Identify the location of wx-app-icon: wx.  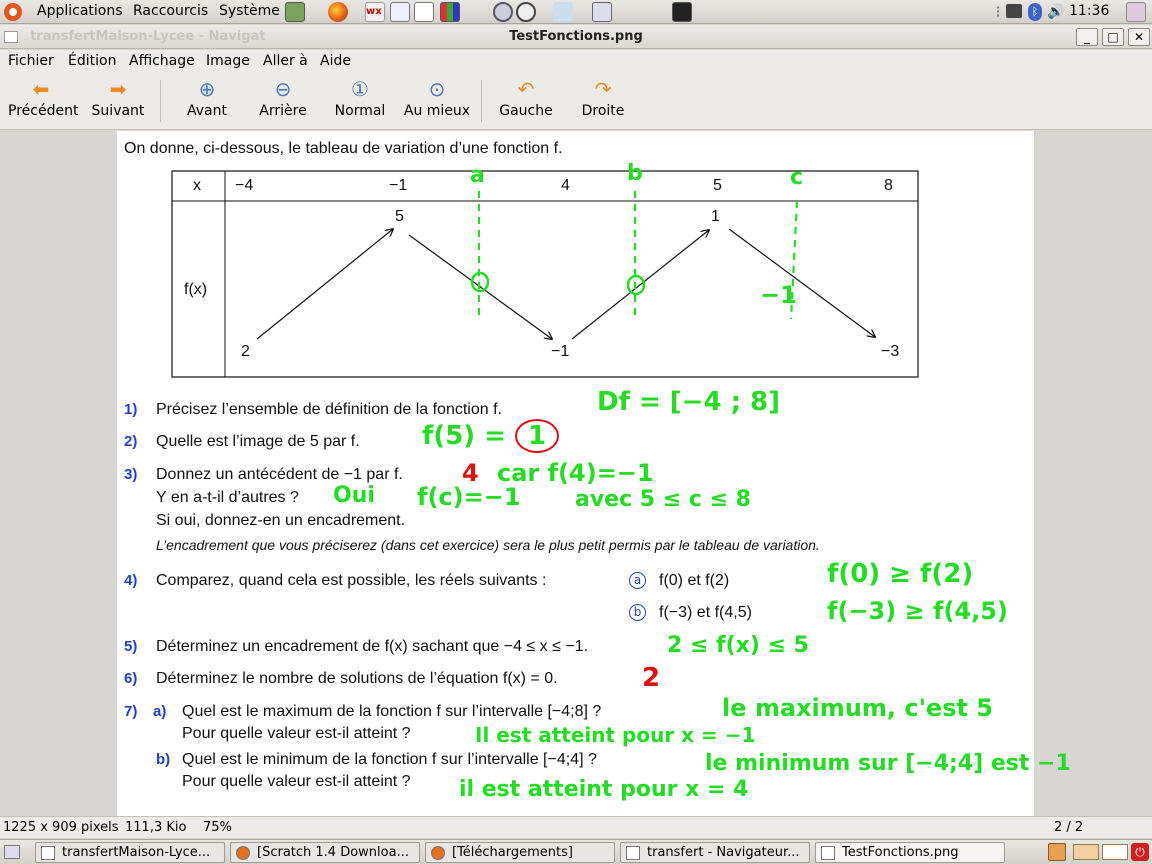
(375, 12).